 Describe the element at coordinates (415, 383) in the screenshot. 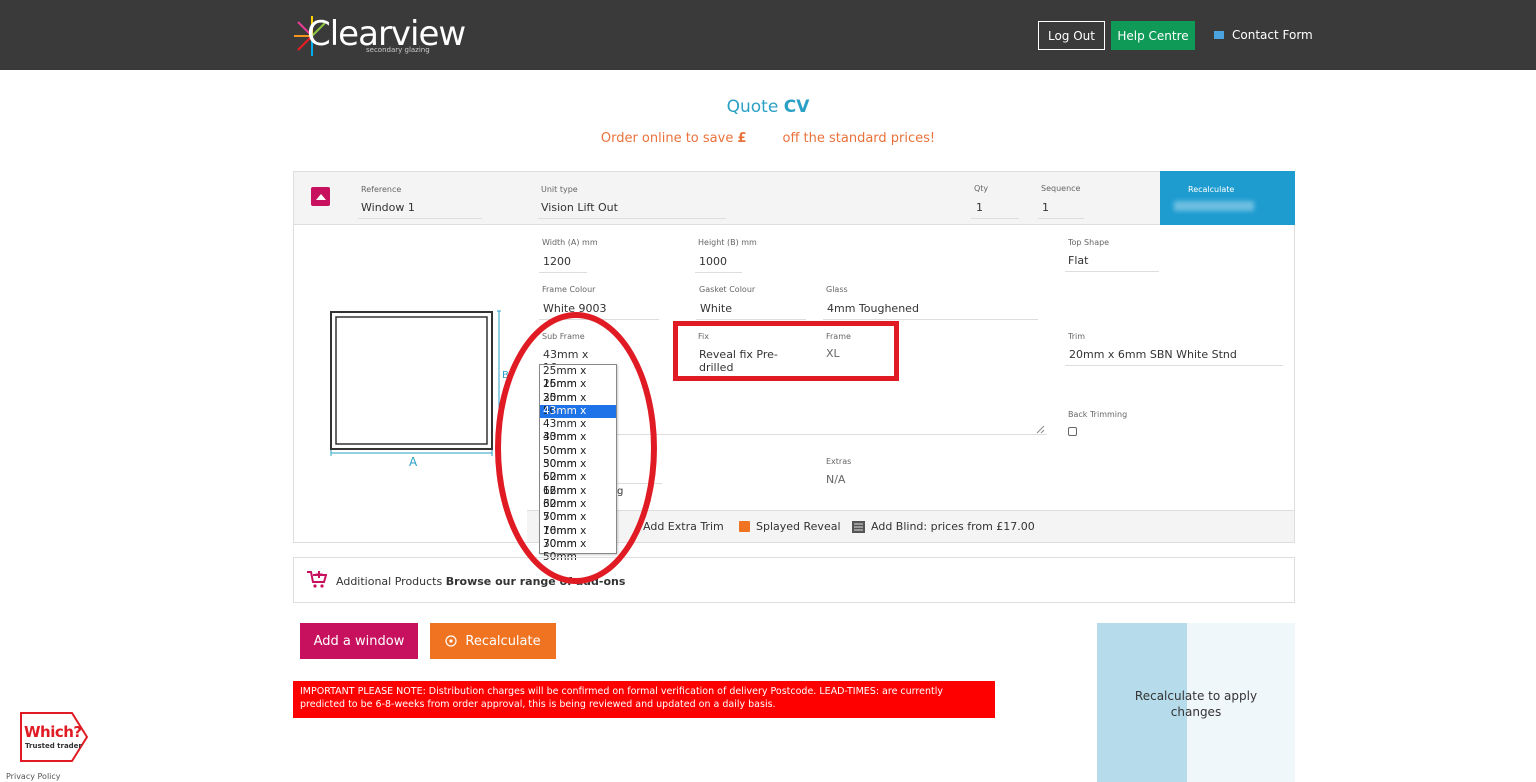

I see `window-diagram` at that location.